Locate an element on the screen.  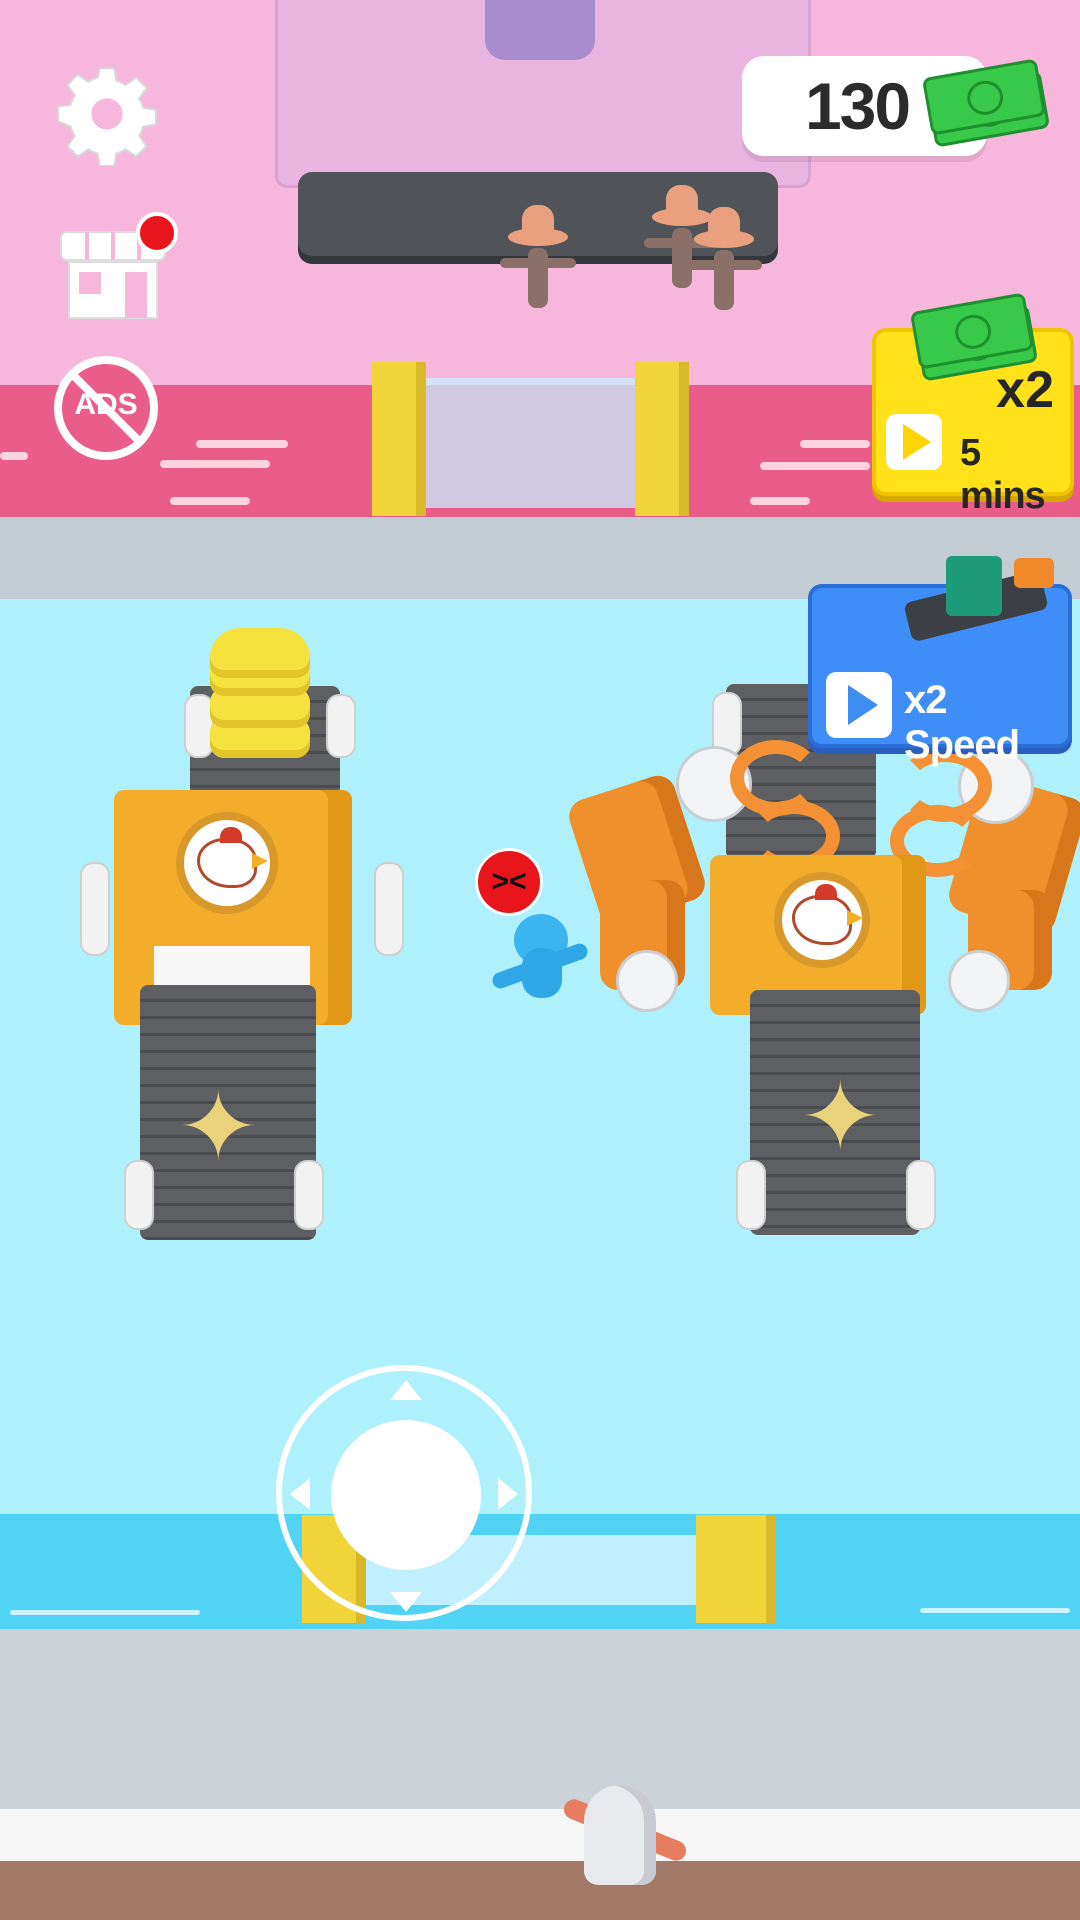
kitchen-counter is located at coordinates (540, 1835).